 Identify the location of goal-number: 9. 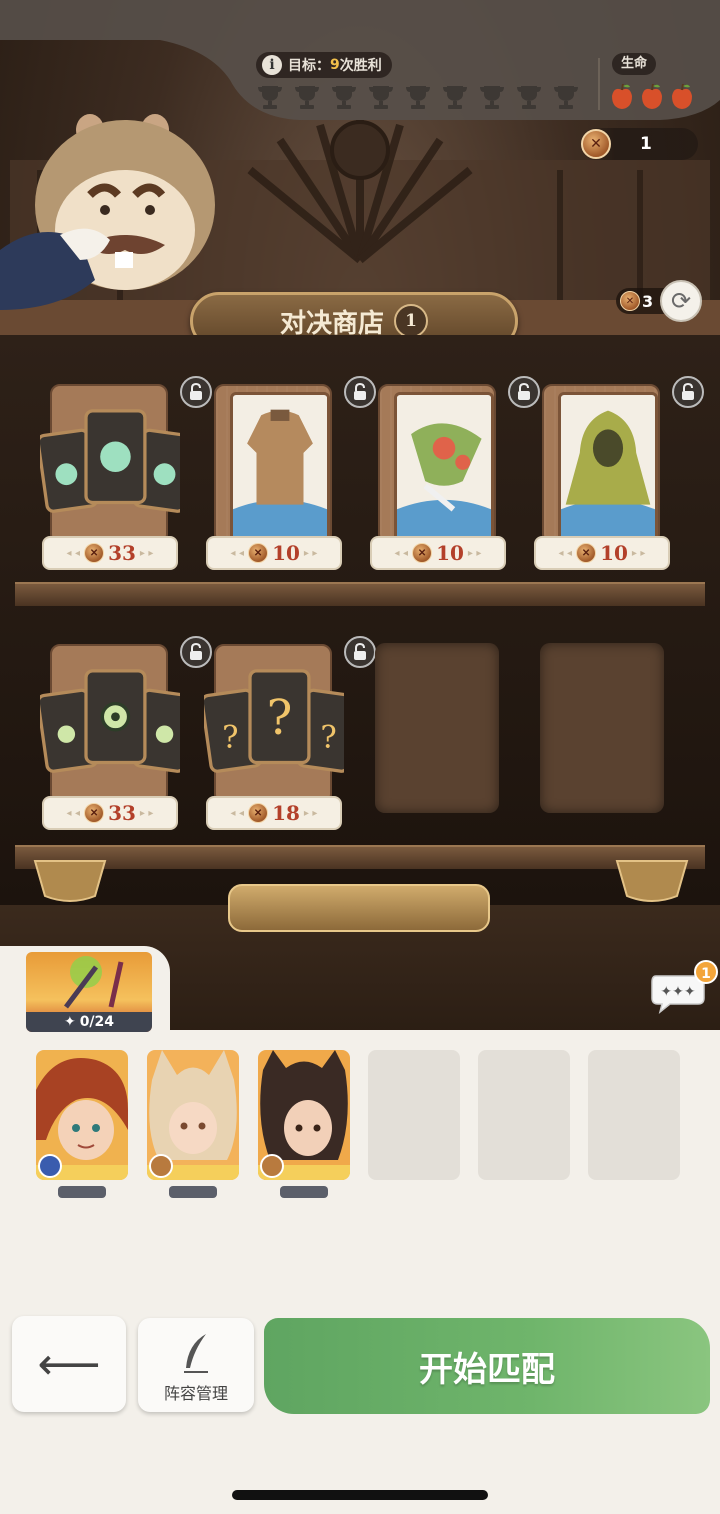
(335, 65).